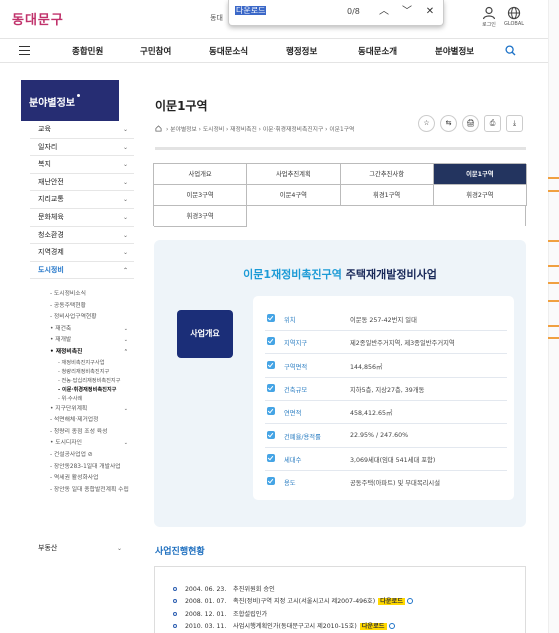  Describe the element at coordinates (293, 414) in the screenshot. I see `summary-row-label: 연면적` at that location.